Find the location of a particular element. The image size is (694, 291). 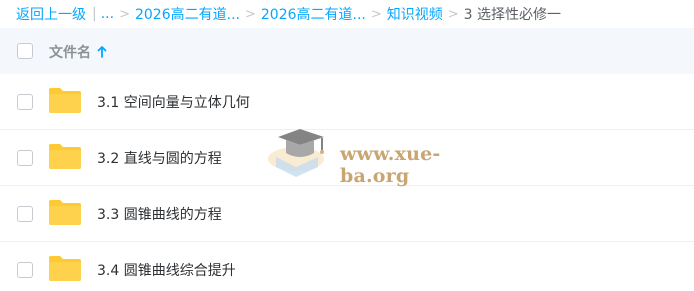

file-name: 3.1 空间向量与立体几何 is located at coordinates (173, 102).